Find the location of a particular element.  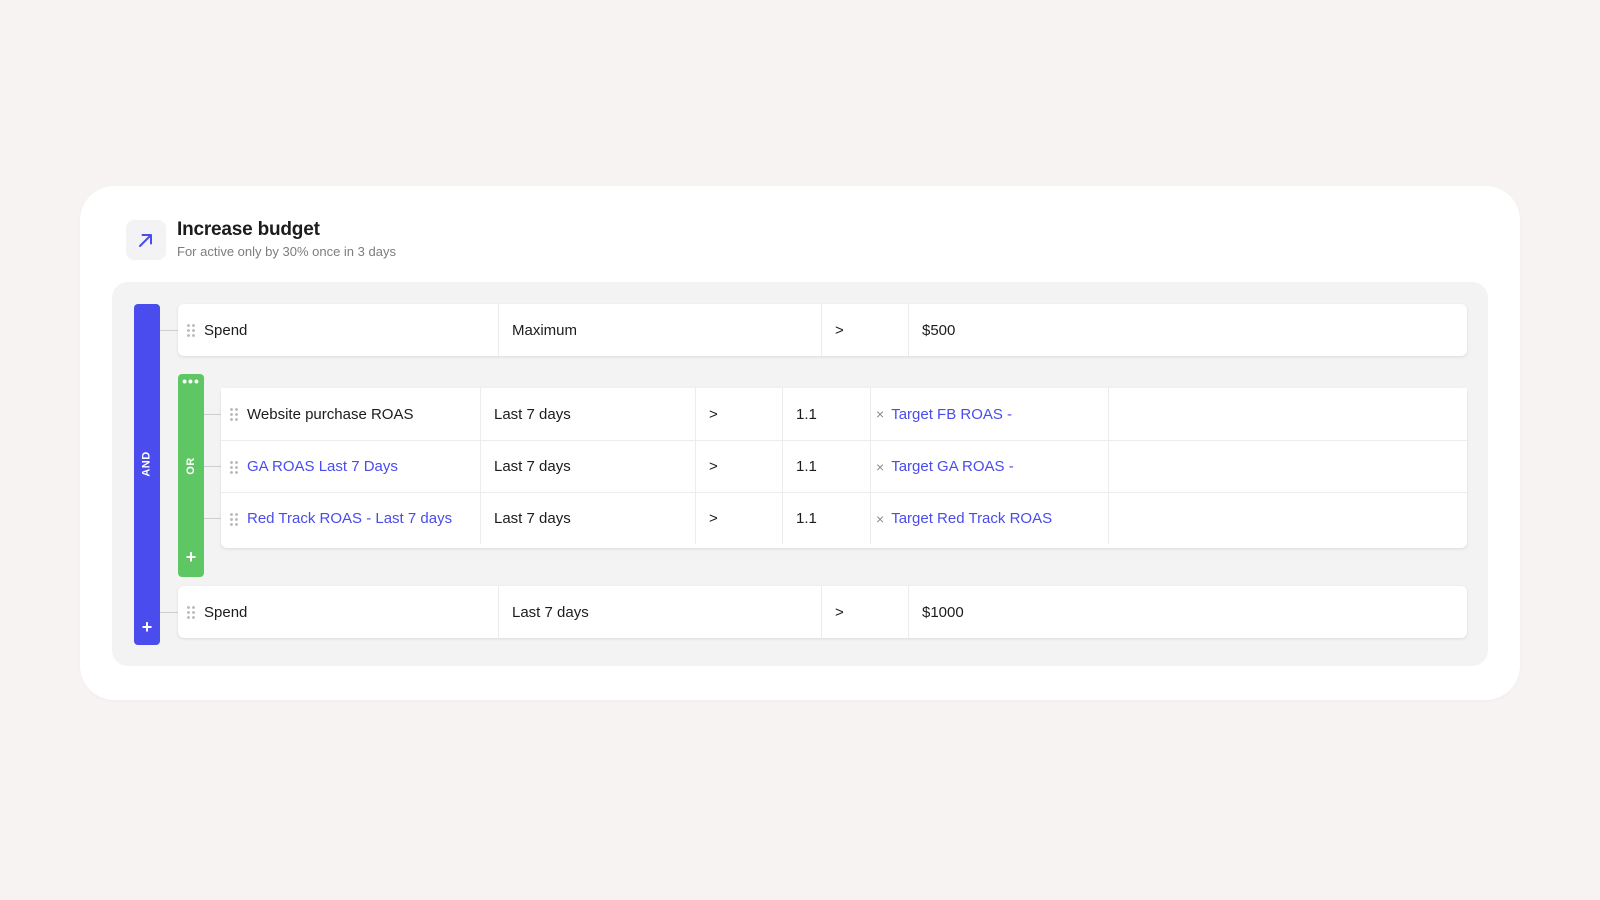

rule-title: Increase budget is located at coordinates (248, 229).